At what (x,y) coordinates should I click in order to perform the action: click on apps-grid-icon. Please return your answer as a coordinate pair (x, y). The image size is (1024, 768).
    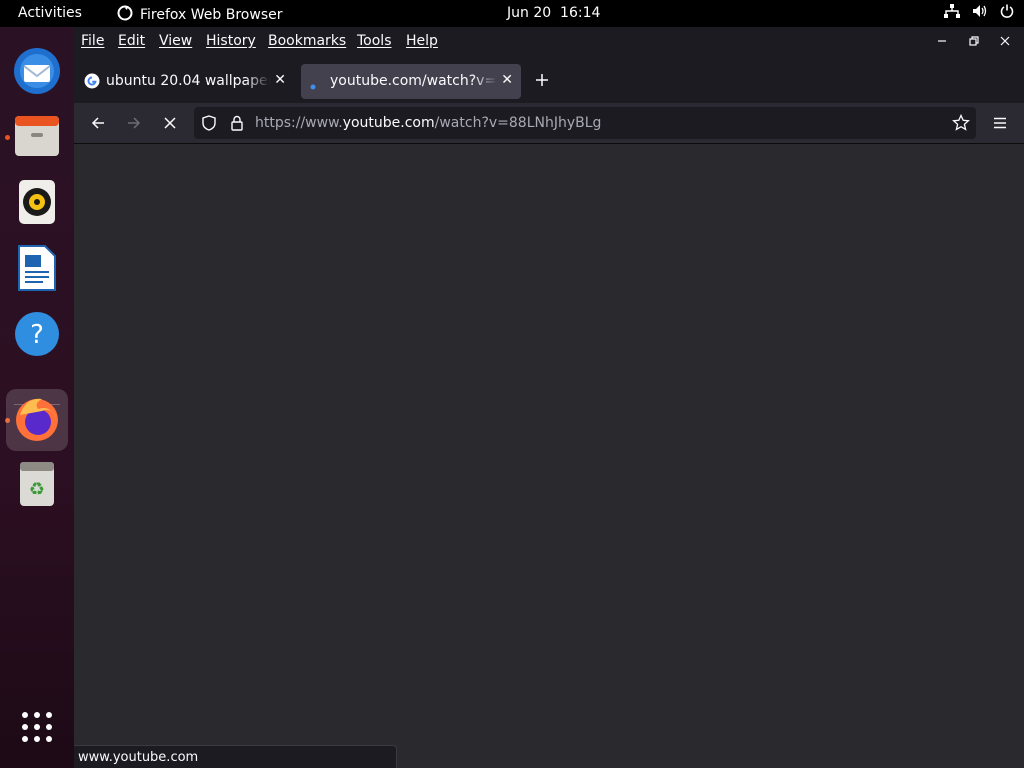
    Looking at the image, I should click on (37, 729).